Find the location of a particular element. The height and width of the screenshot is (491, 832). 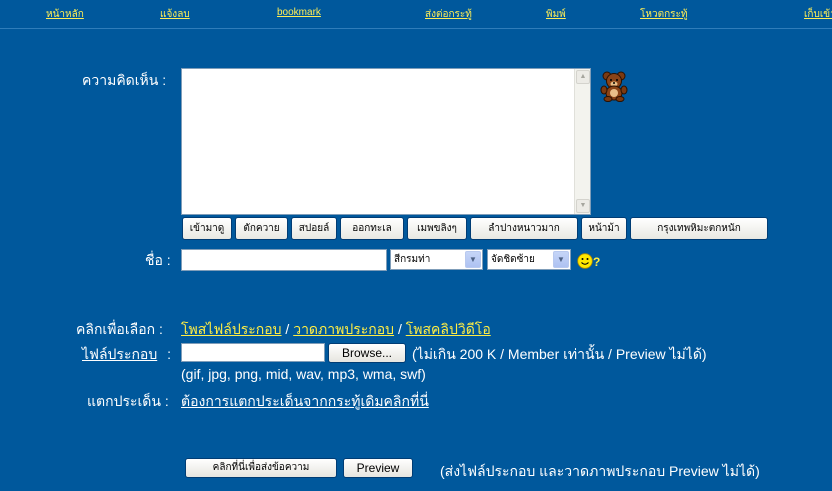

comment-label: ความคิดเห็น : is located at coordinates (124, 80).